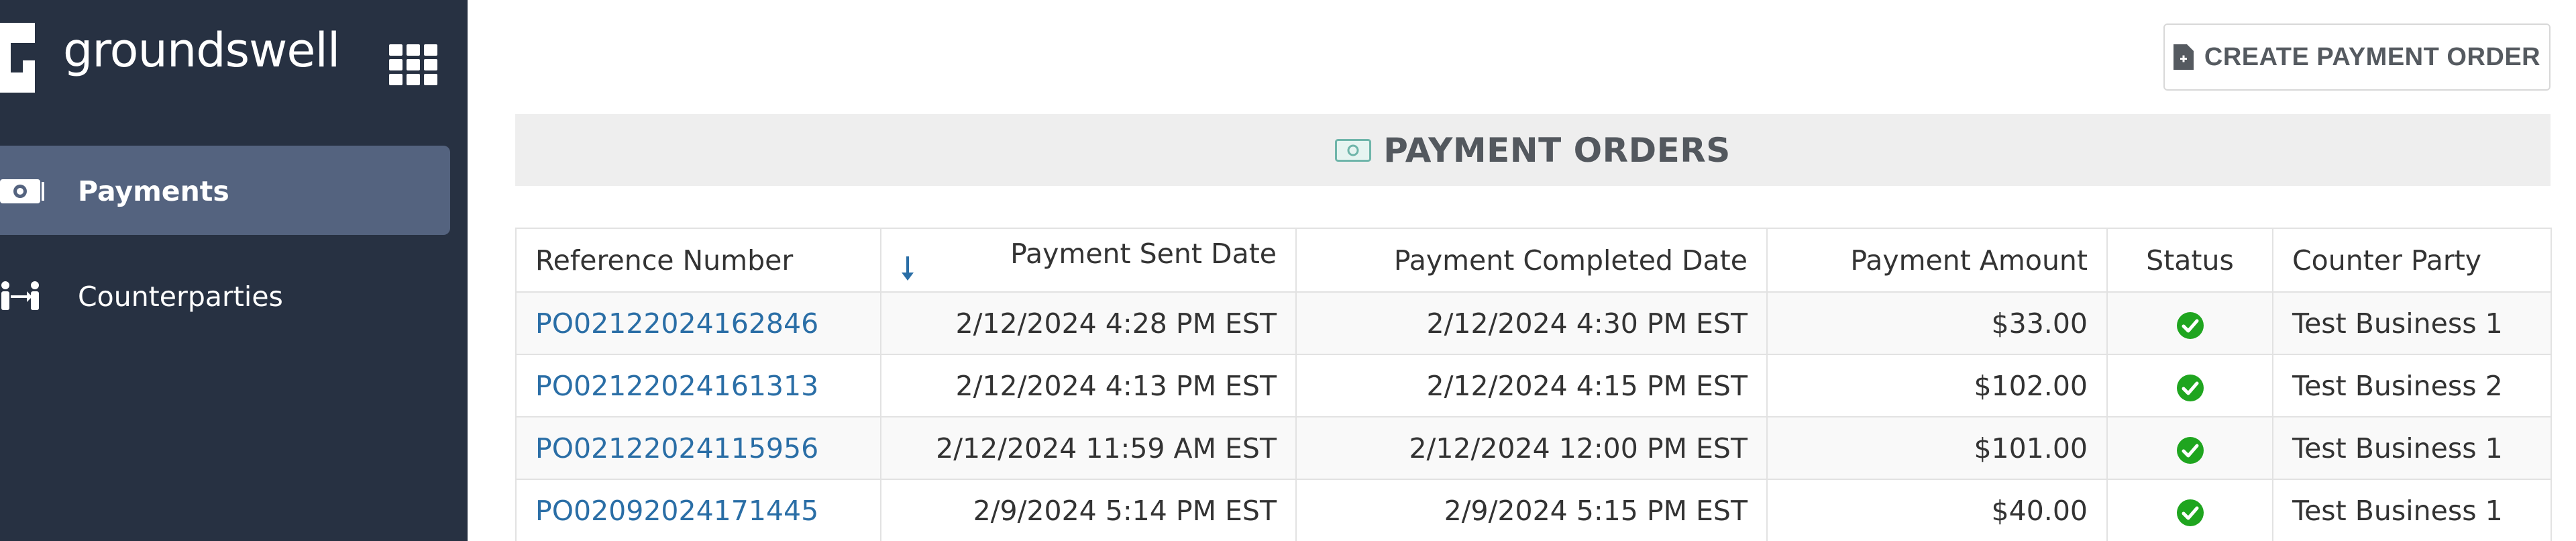 Image resolution: width=2576 pixels, height=541 pixels. What do you see at coordinates (907, 268) in the screenshot?
I see `arrow-down-icon` at bounding box center [907, 268].